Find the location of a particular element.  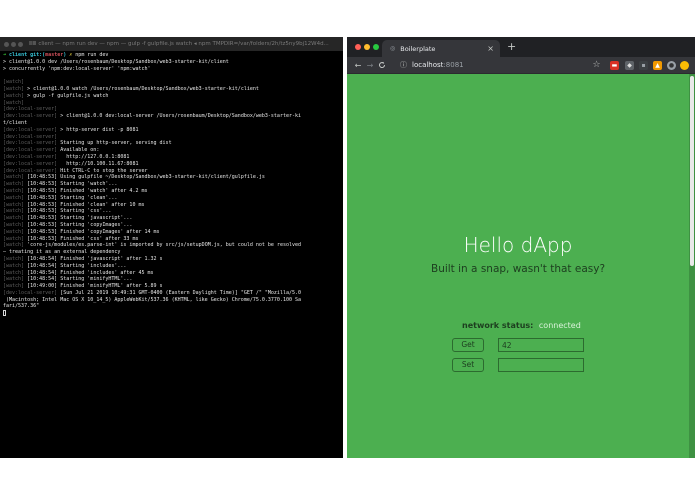

forward-arrow-icon: → is located at coordinates (370, 65).